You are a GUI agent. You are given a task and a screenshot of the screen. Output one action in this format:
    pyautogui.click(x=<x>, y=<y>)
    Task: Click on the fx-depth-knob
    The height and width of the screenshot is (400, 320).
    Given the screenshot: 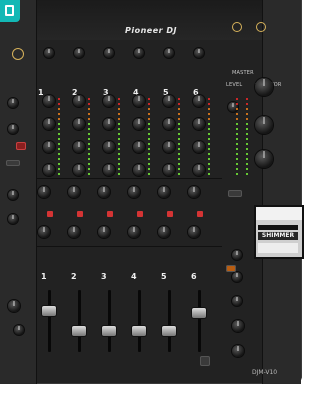 What is the action you would take?
    pyautogui.click(x=238, y=351)
    